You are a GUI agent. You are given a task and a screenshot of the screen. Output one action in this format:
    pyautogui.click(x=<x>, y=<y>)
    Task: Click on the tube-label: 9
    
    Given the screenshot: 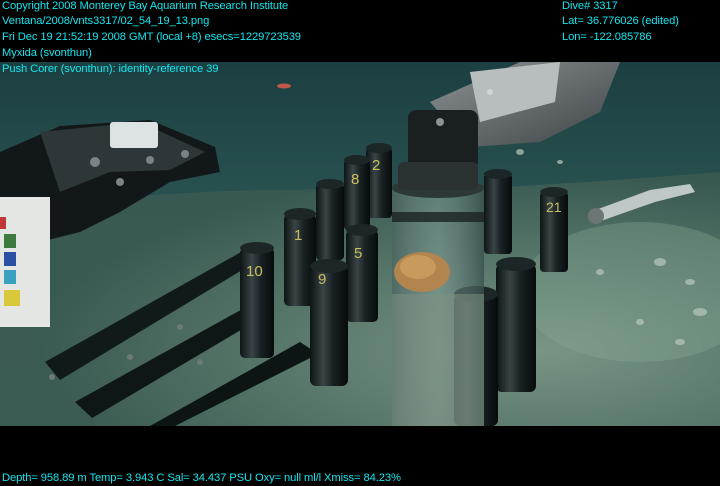 What is the action you would take?
    pyautogui.click(x=322, y=279)
    